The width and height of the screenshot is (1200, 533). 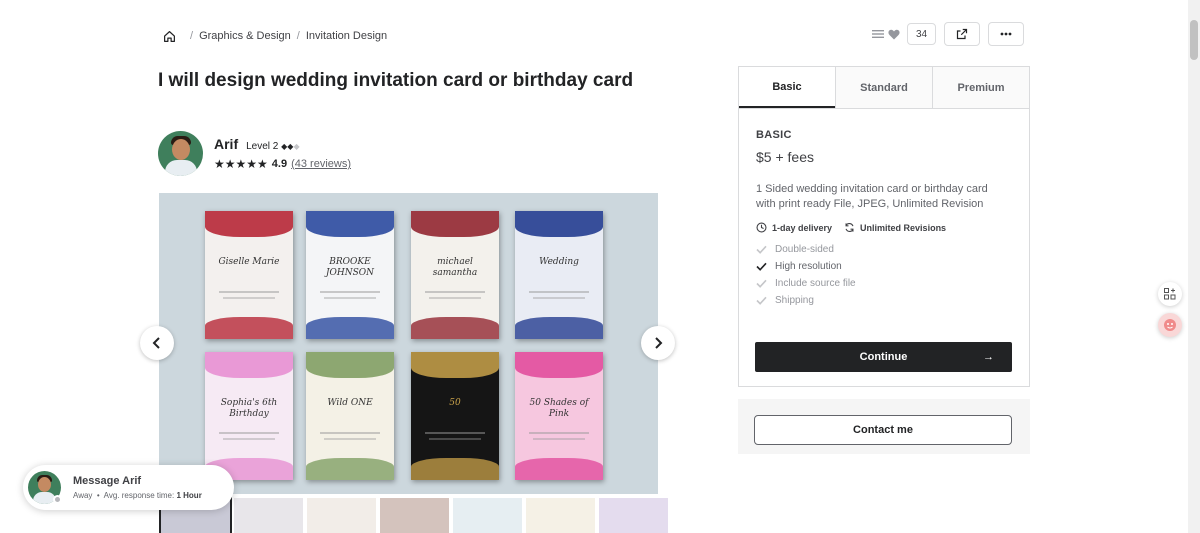 I want to click on level-diamond-icon: ◆◆, so click(x=287, y=146).